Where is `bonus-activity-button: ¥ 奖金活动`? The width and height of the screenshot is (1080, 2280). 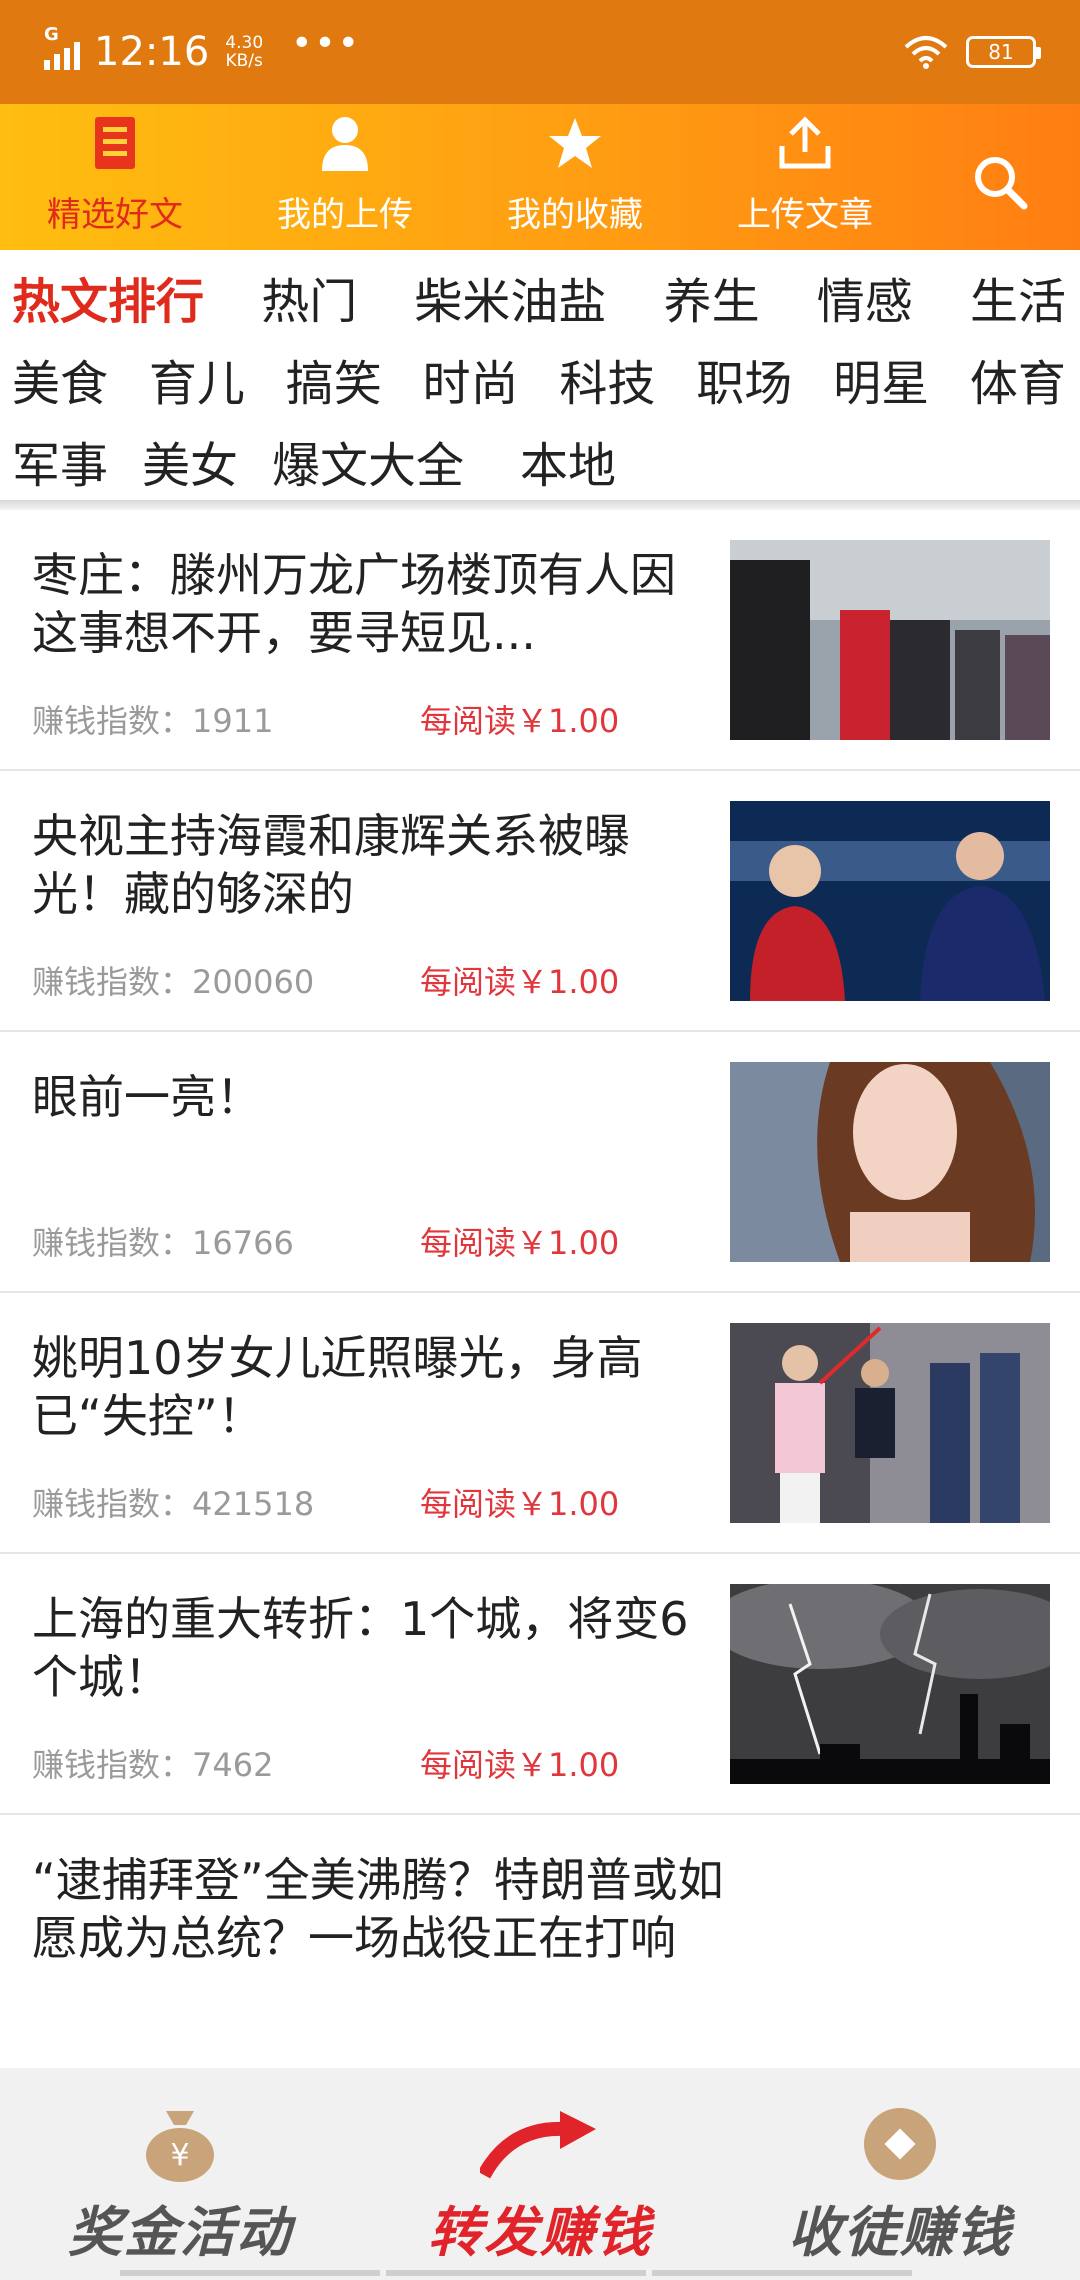 bonus-activity-button: ¥ 奖金活动 is located at coordinates (180, 2174).